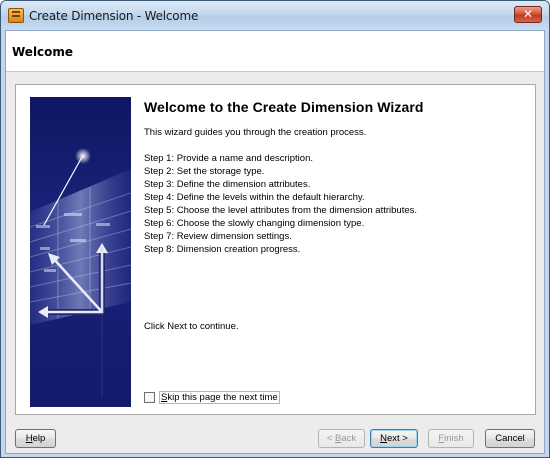  What do you see at coordinates (149, 397) in the screenshot?
I see `skip-page-checkbox` at bounding box center [149, 397].